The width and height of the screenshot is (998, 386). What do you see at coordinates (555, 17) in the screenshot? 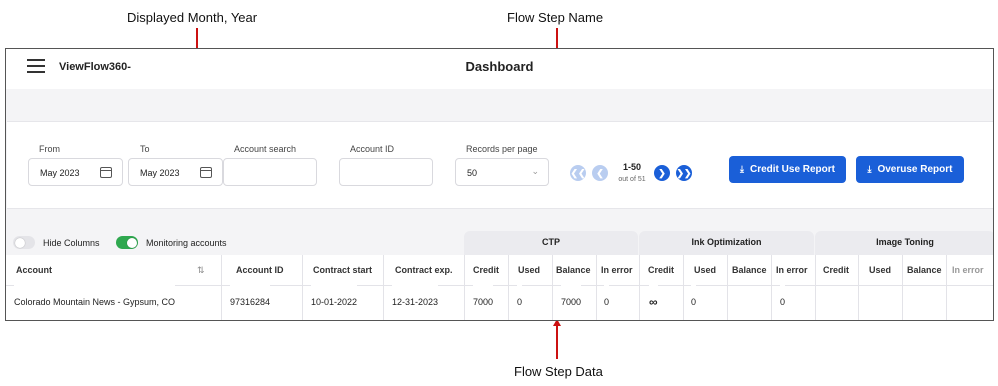
I see `annotation-flow-step-name: Flow Step Name` at bounding box center [555, 17].